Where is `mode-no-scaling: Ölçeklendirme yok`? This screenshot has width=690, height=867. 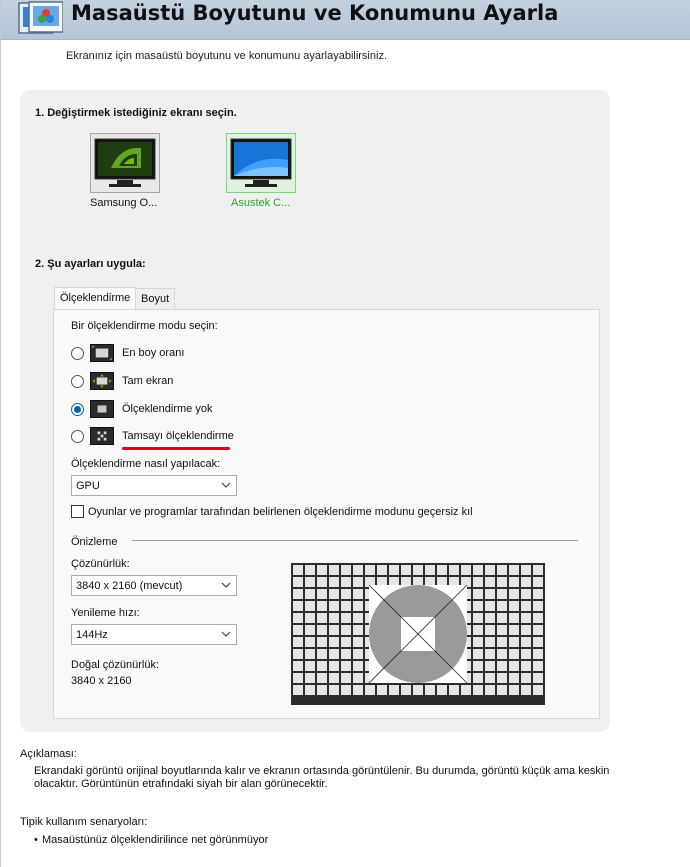
mode-no-scaling: Ölçeklendirme yok is located at coordinates (221, 410).